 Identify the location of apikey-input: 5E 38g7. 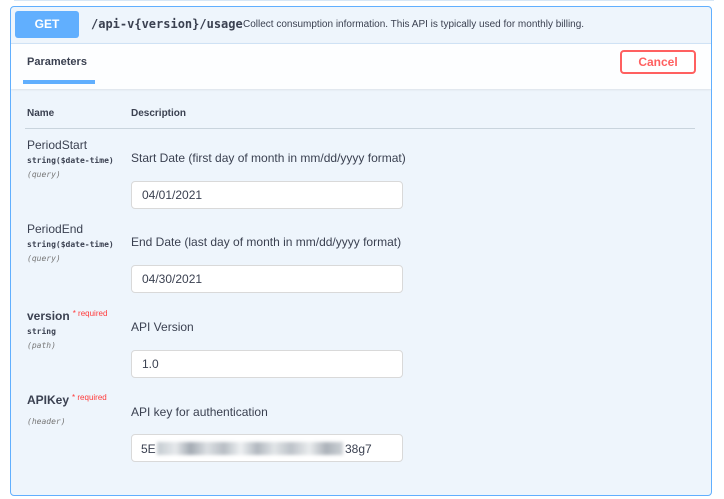
(267, 448).